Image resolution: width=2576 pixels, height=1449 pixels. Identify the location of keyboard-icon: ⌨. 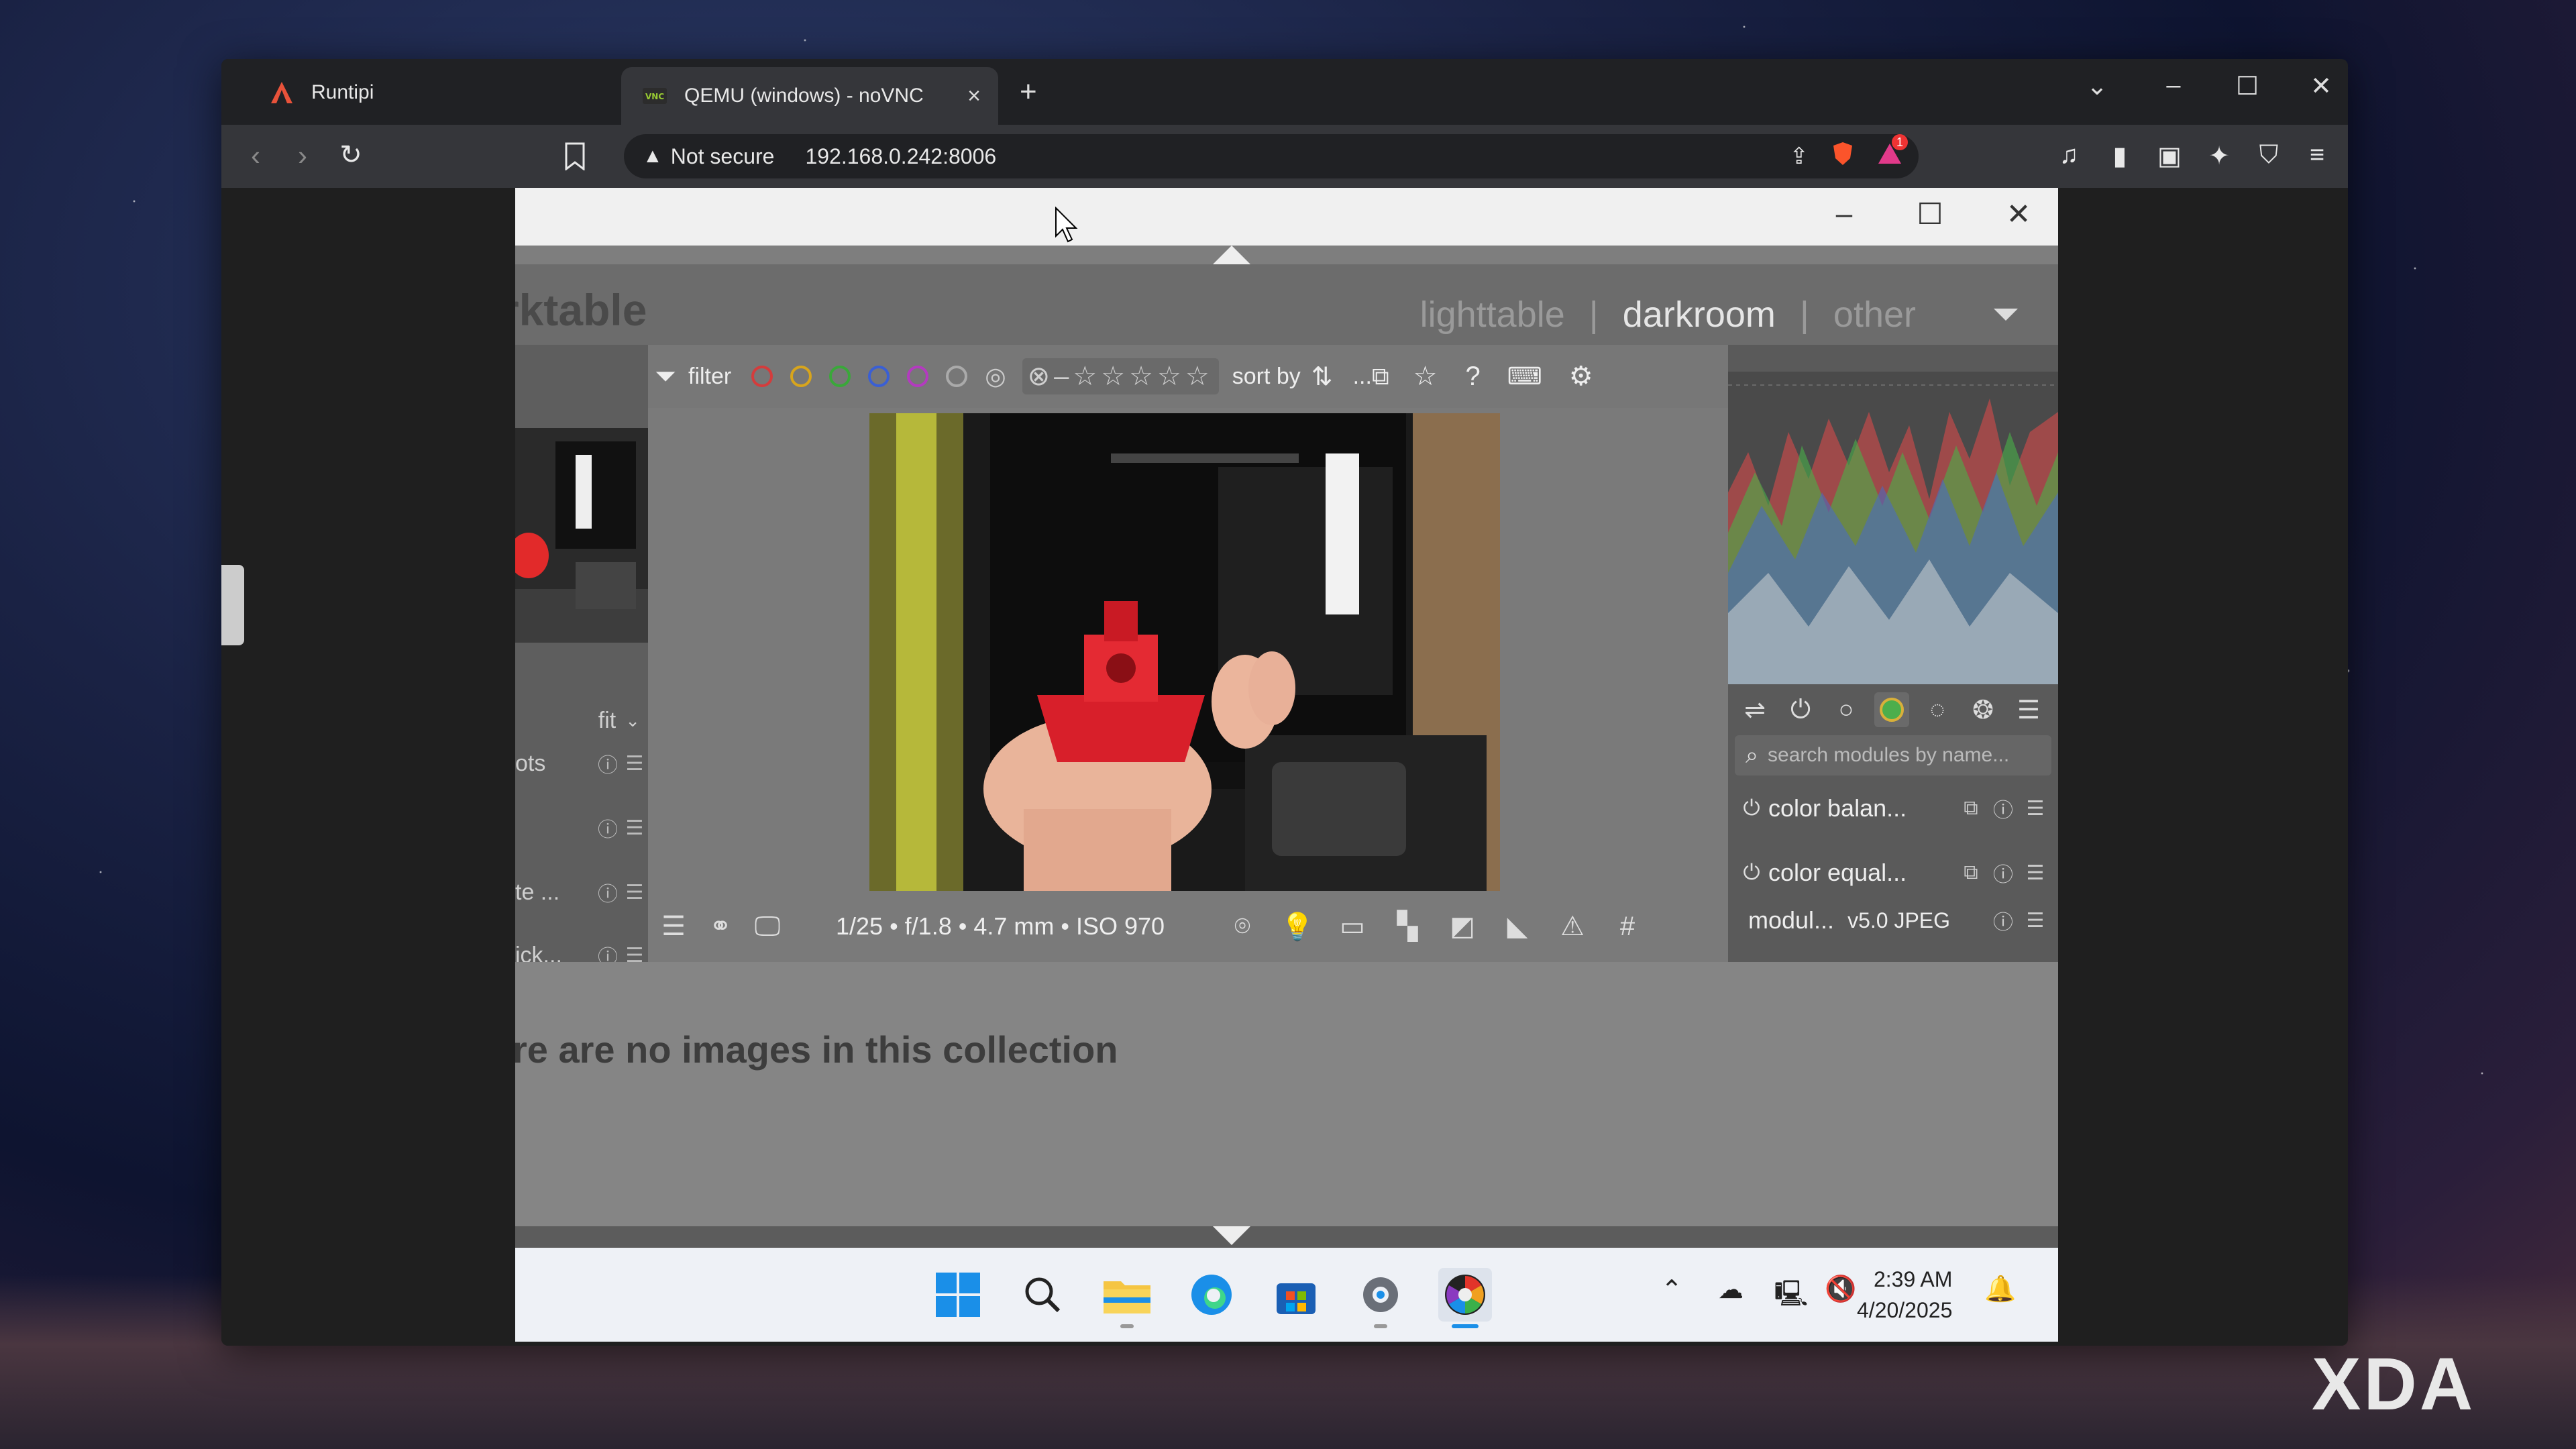
(1524, 376).